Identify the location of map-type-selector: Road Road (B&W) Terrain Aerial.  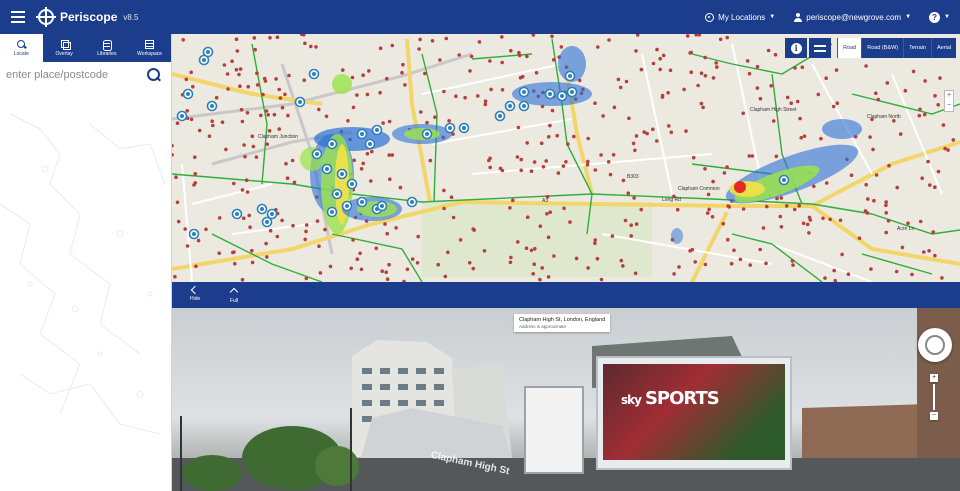
(896, 48).